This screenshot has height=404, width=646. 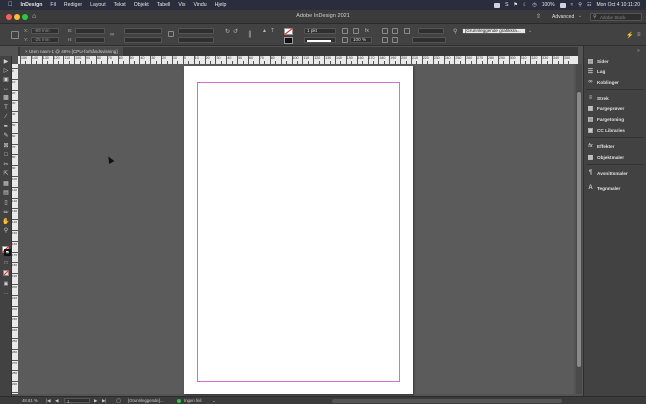 I want to click on panel-effekter: fx Effekter, so click(x=616, y=146).